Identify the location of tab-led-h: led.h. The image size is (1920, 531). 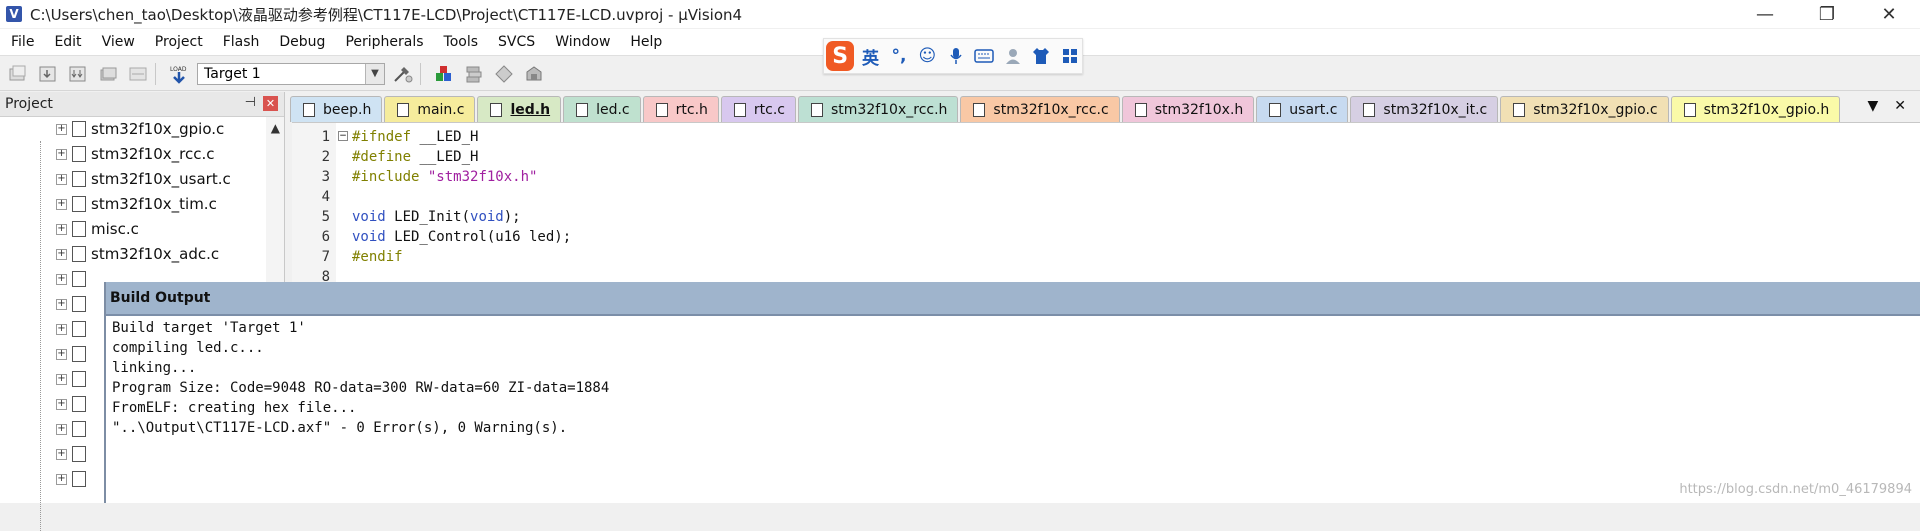
(519, 109).